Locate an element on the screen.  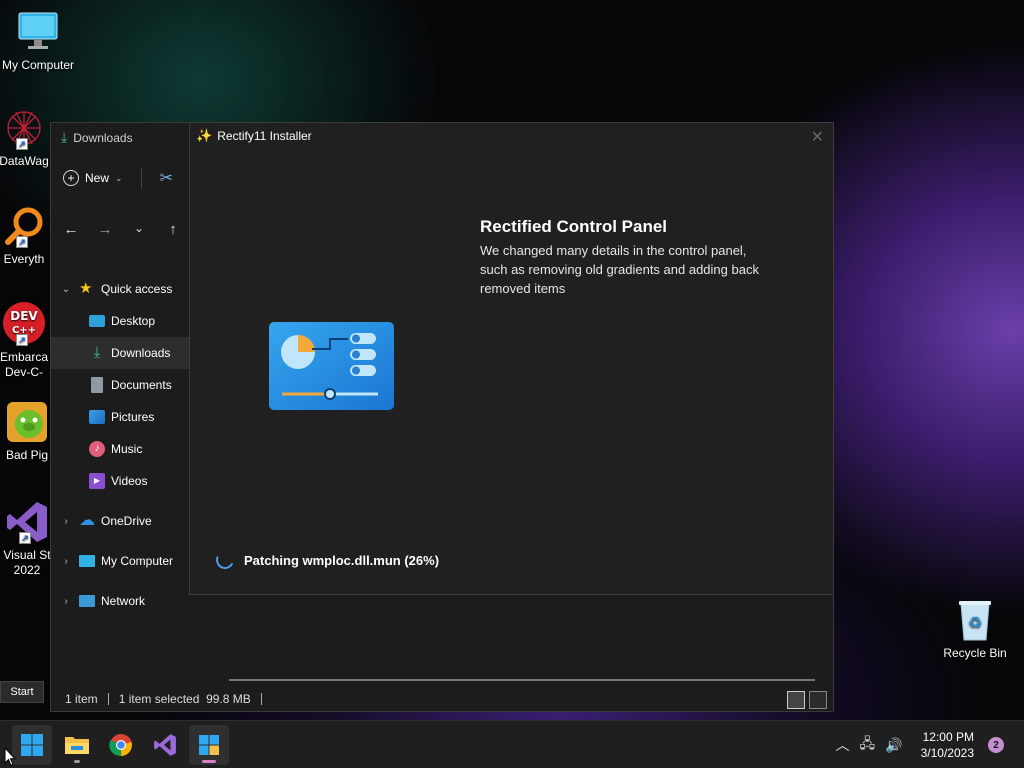
taskbar-rectify11-installer is located at coordinates (209, 745).